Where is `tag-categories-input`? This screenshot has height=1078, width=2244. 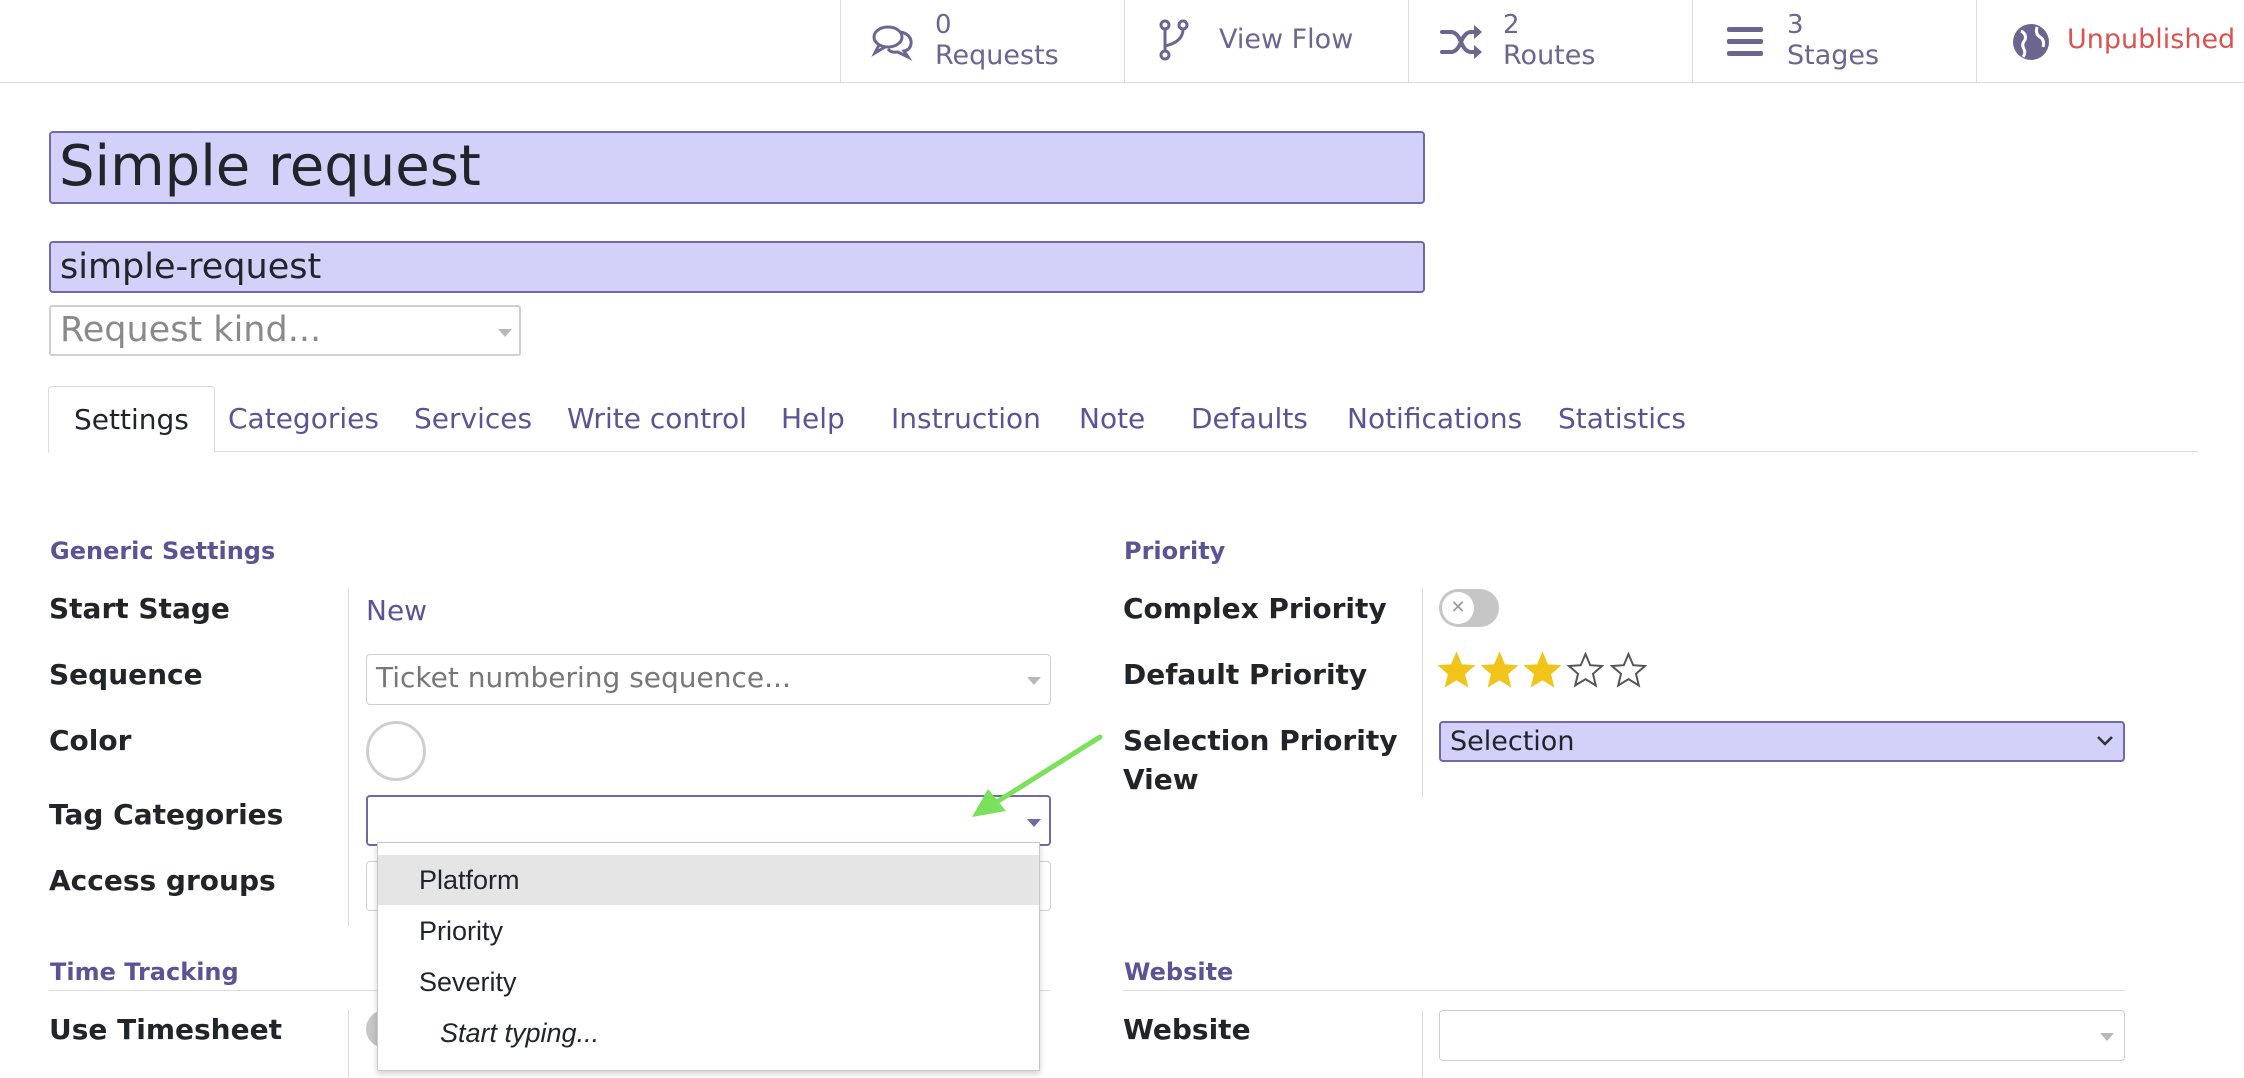
tag-categories-input is located at coordinates (708, 820).